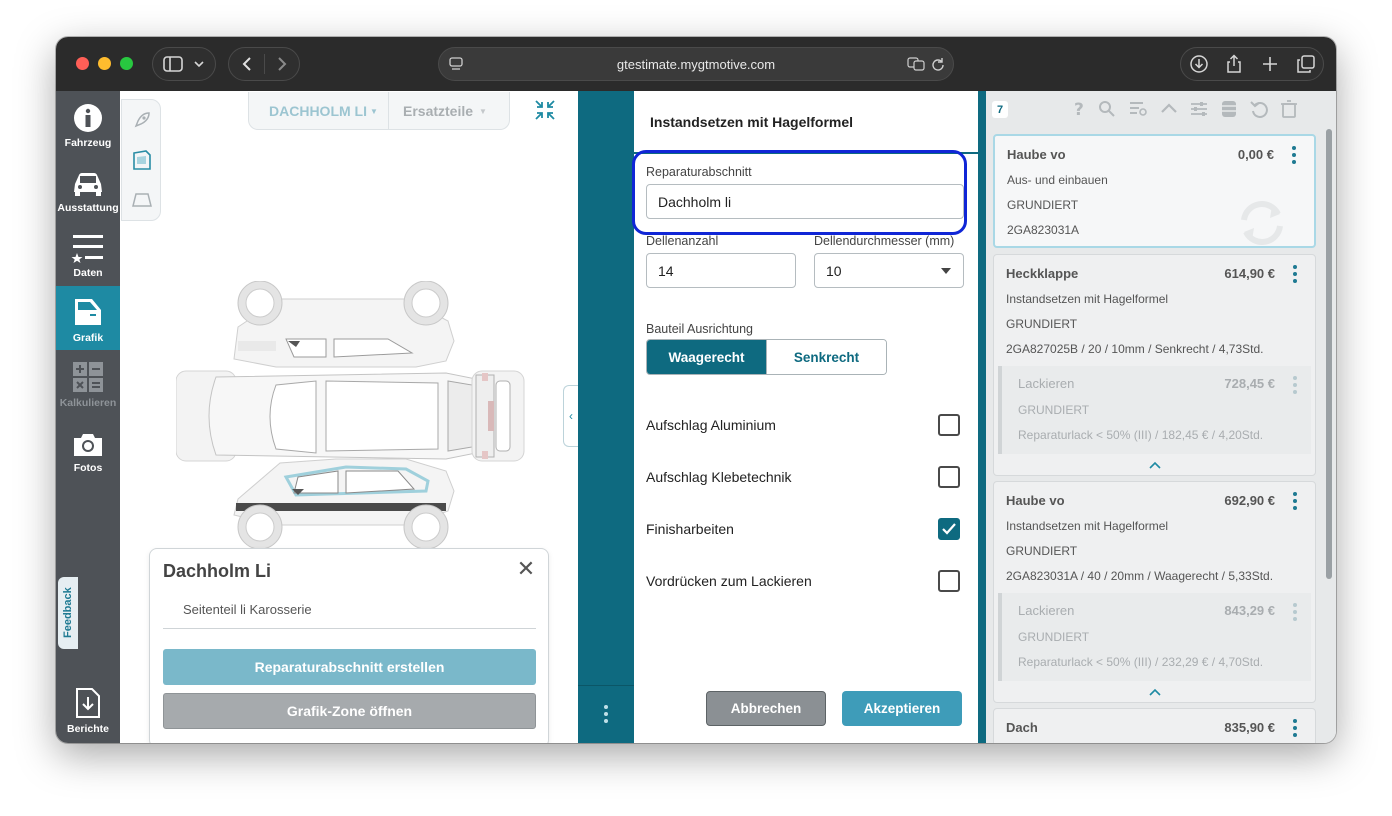  I want to click on item-count-badge: 7, so click(1000, 109).